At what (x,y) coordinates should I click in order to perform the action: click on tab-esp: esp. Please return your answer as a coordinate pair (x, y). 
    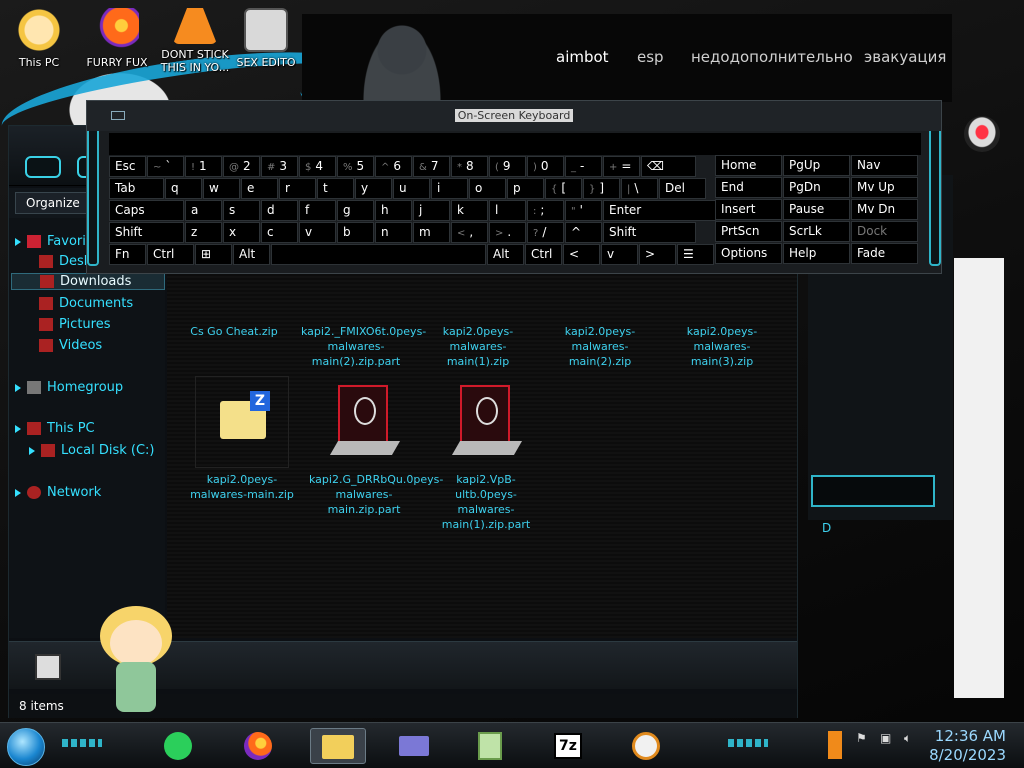
    Looking at the image, I should click on (650, 57).